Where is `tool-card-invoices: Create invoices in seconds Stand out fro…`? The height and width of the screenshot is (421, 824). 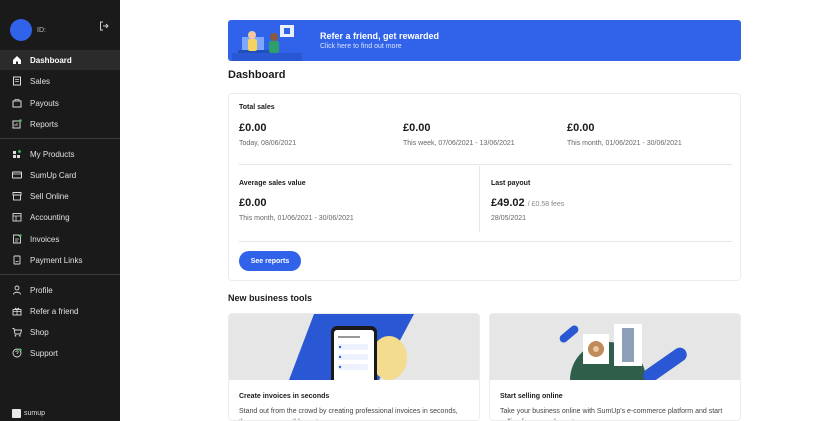 tool-card-invoices: Create invoices in seconds Stand out fro… is located at coordinates (354, 367).